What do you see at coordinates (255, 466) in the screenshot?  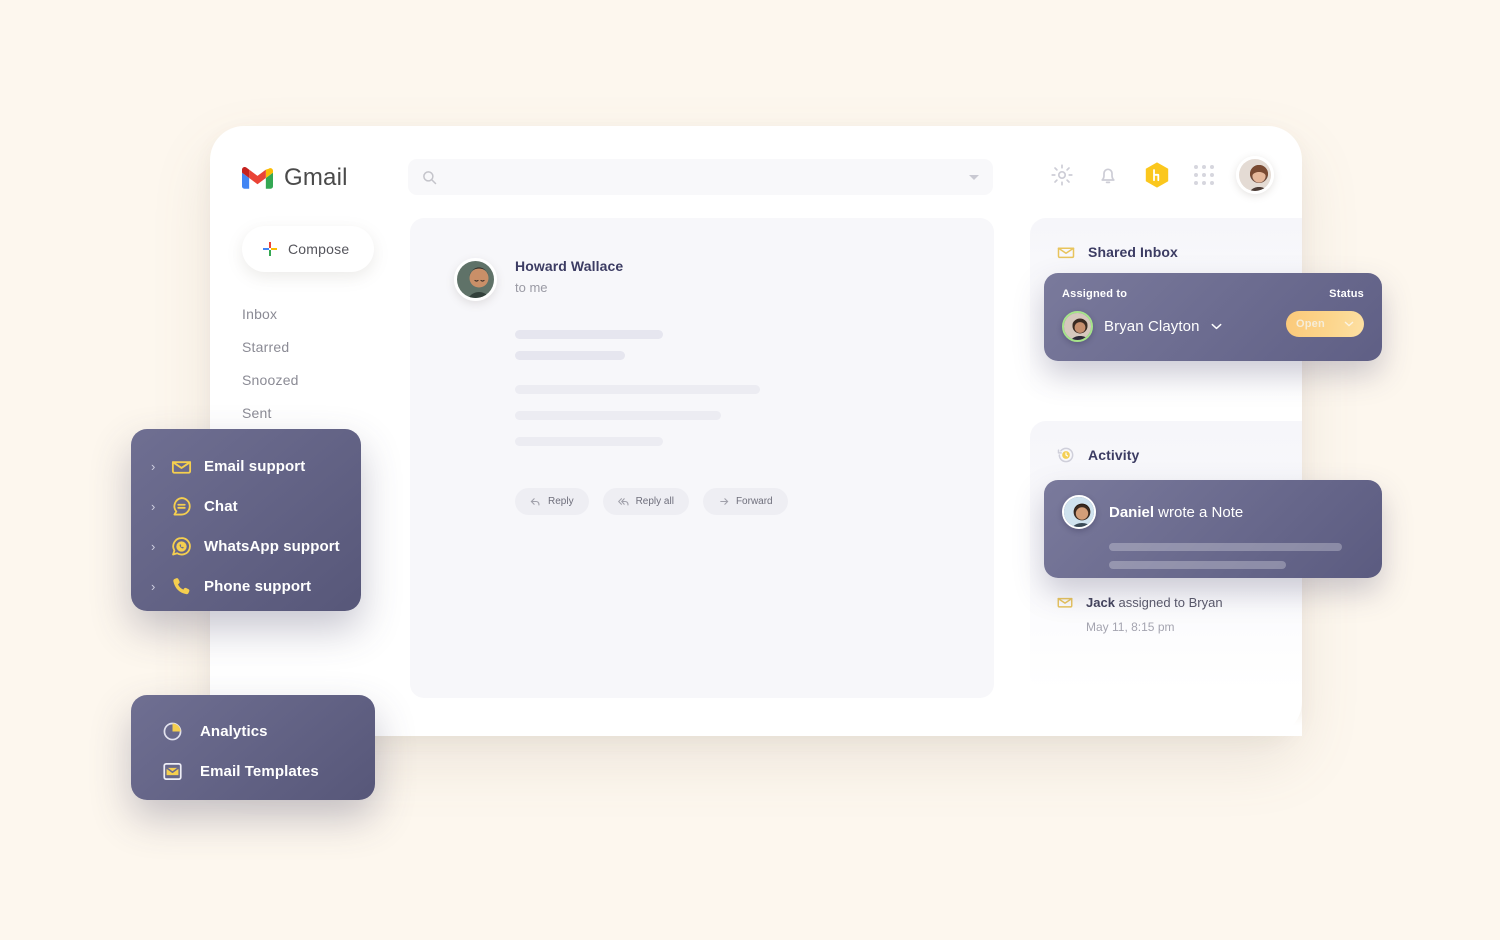 I see `menu-item-label: Email support` at bounding box center [255, 466].